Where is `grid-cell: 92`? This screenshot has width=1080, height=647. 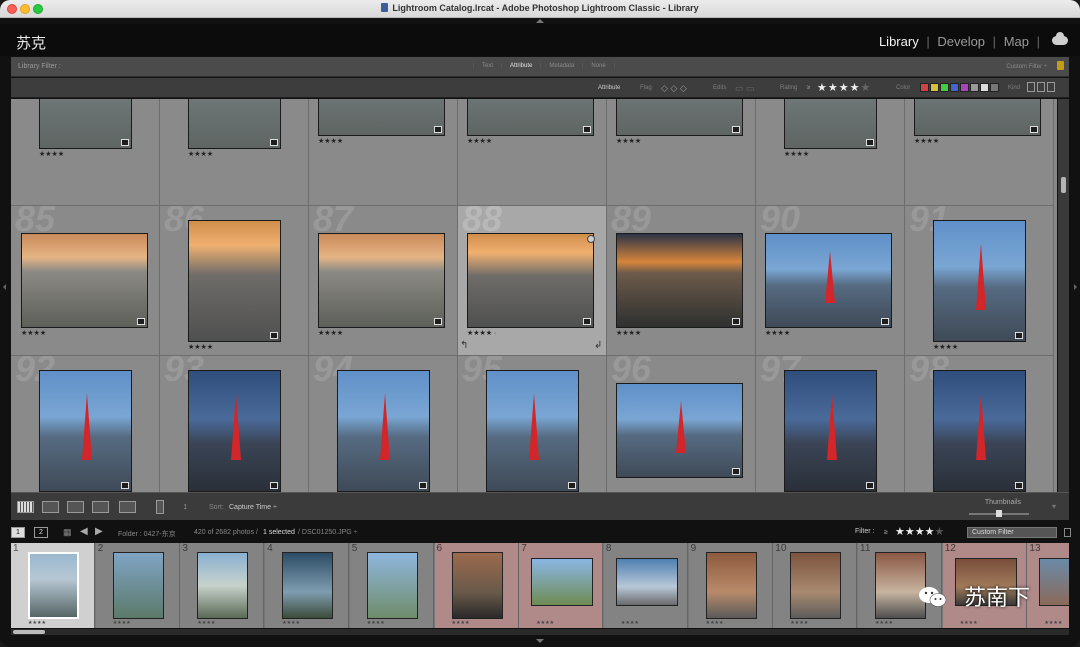 grid-cell: 92 is located at coordinates (85, 424).